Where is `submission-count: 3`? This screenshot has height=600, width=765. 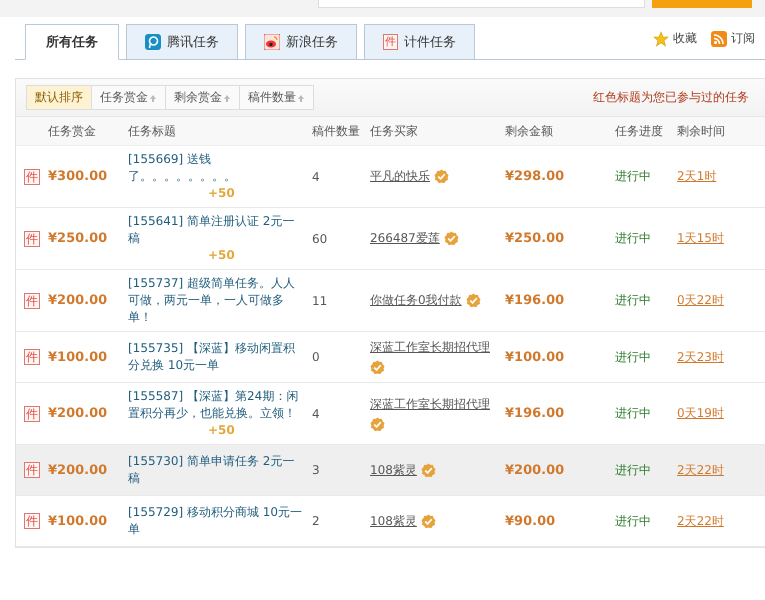
submission-count: 3 is located at coordinates (316, 470).